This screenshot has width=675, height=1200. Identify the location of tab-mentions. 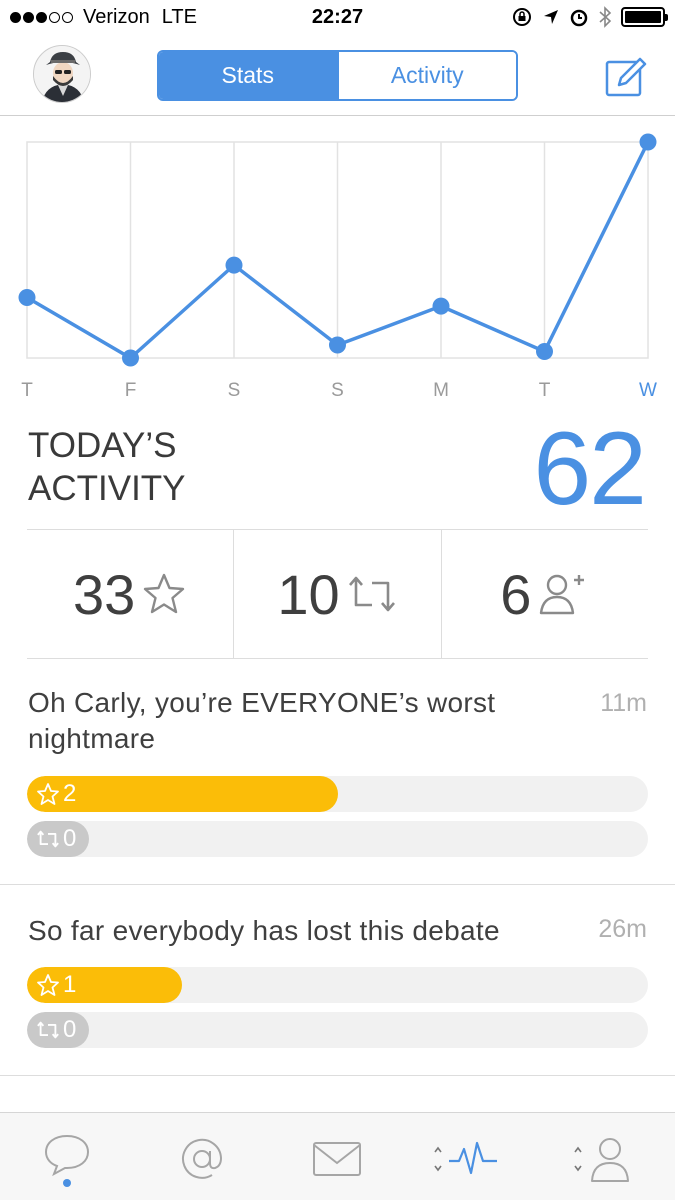
(202, 1158).